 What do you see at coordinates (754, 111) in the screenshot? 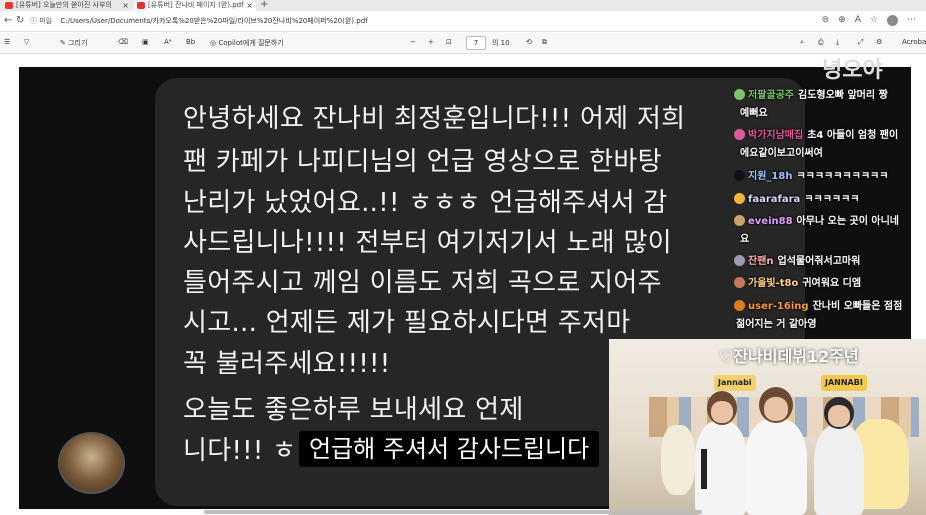
I see `chat-message: 예뻐요` at bounding box center [754, 111].